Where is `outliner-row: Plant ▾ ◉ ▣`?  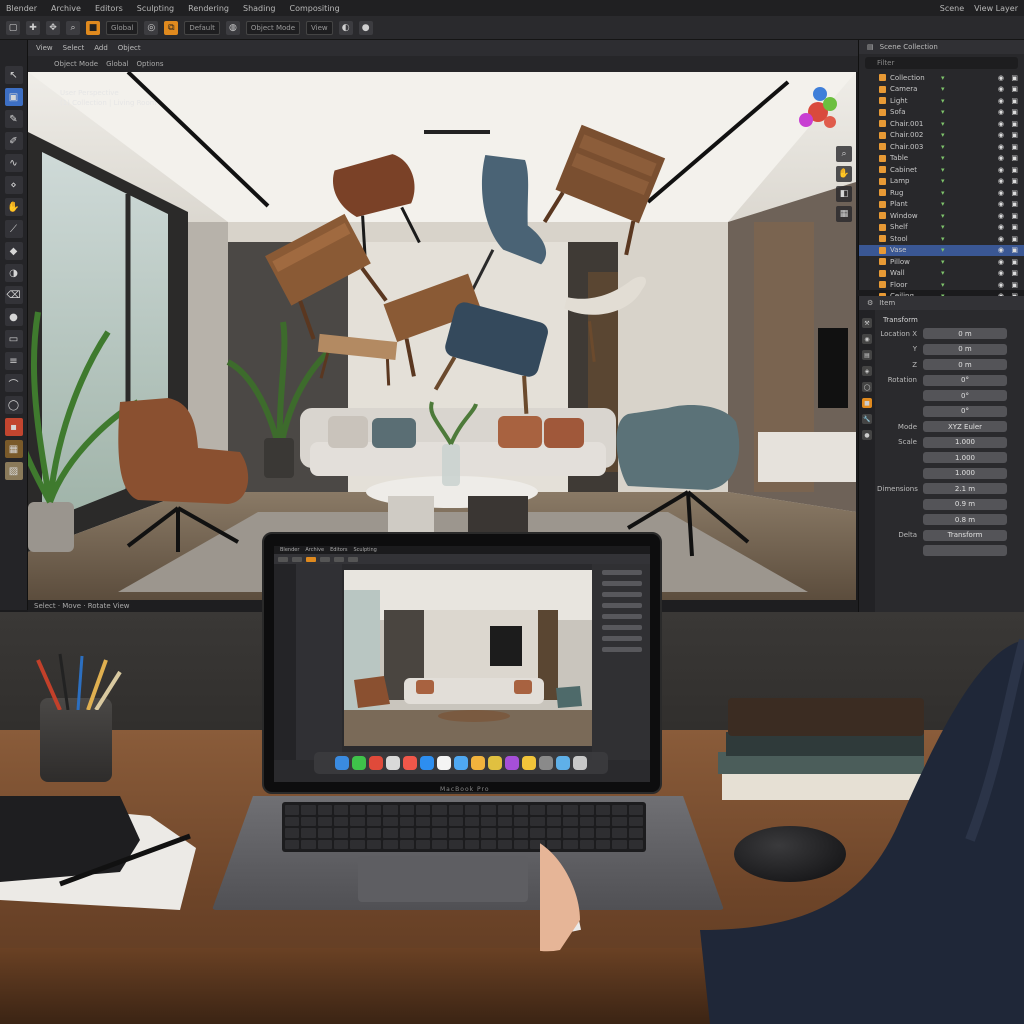 outliner-row: Plant ▾ ◉ ▣ is located at coordinates (941, 205).